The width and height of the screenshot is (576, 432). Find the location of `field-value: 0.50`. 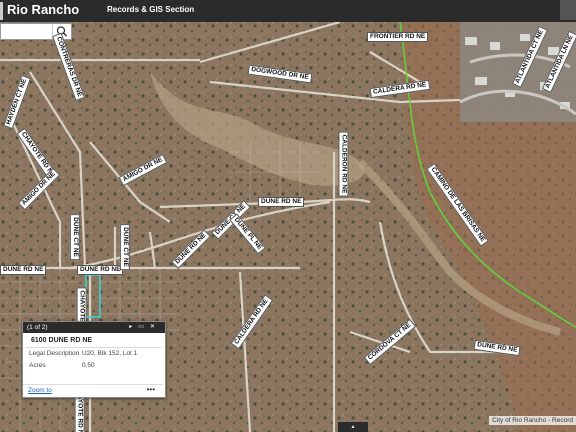

field-value: 0.50 is located at coordinates (88, 365).